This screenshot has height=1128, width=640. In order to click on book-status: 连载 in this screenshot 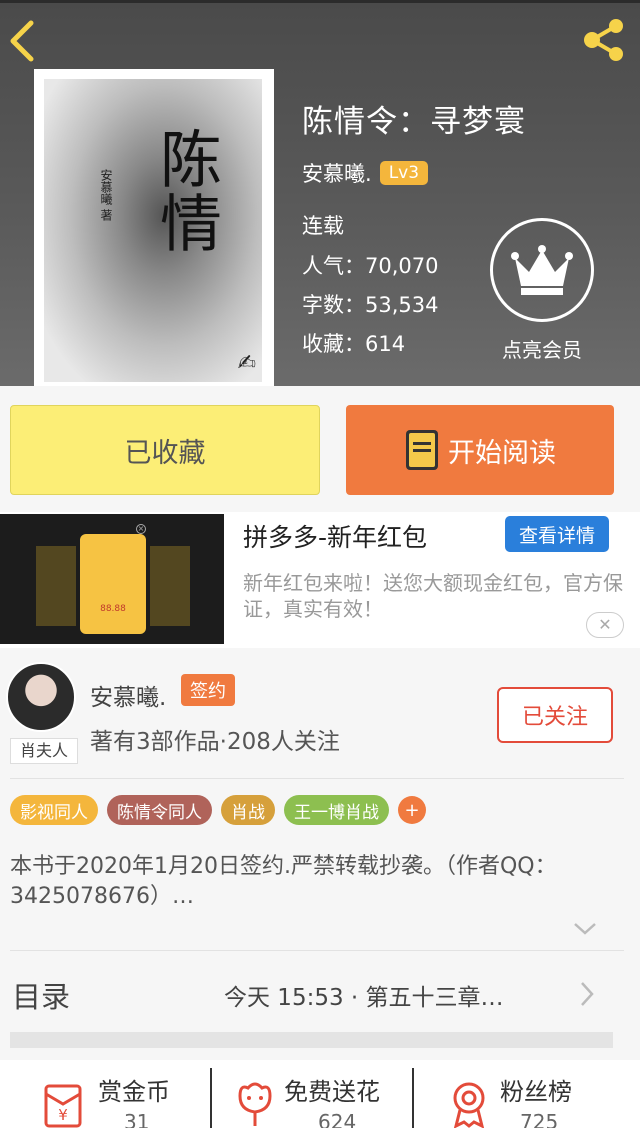, I will do `click(323, 226)`.